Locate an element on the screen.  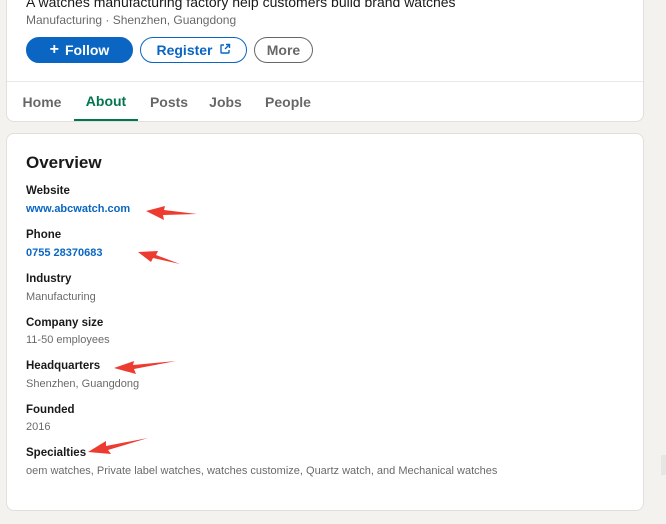
tab-jobs-label: Jobs is located at coordinates (225, 101).